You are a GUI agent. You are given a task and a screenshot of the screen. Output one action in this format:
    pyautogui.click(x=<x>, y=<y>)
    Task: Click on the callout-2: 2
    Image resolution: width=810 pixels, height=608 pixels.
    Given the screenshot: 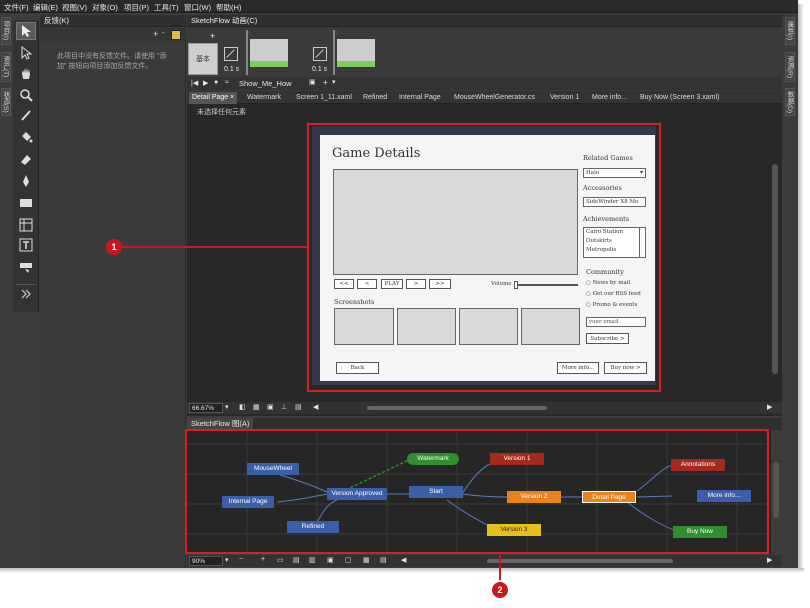 What is the action you would take?
    pyautogui.click(x=500, y=590)
    